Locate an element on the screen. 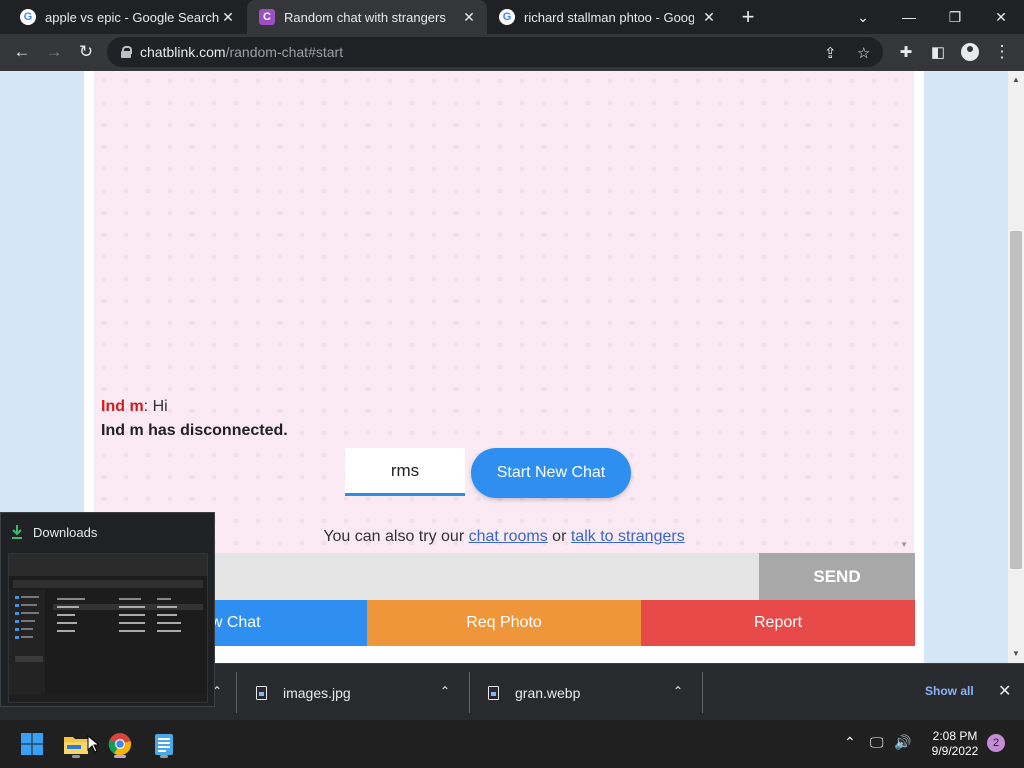 The height and width of the screenshot is (768, 1024). bookmark-star-icon: ☆ is located at coordinates (863, 53).